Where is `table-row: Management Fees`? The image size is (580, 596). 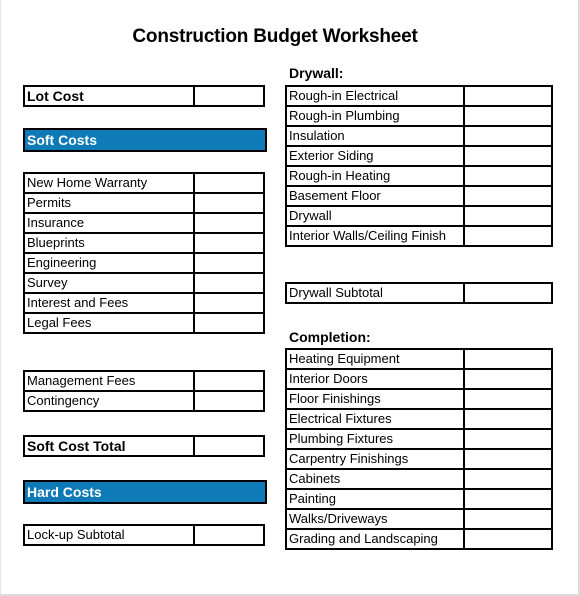
table-row: Management Fees is located at coordinates (144, 381).